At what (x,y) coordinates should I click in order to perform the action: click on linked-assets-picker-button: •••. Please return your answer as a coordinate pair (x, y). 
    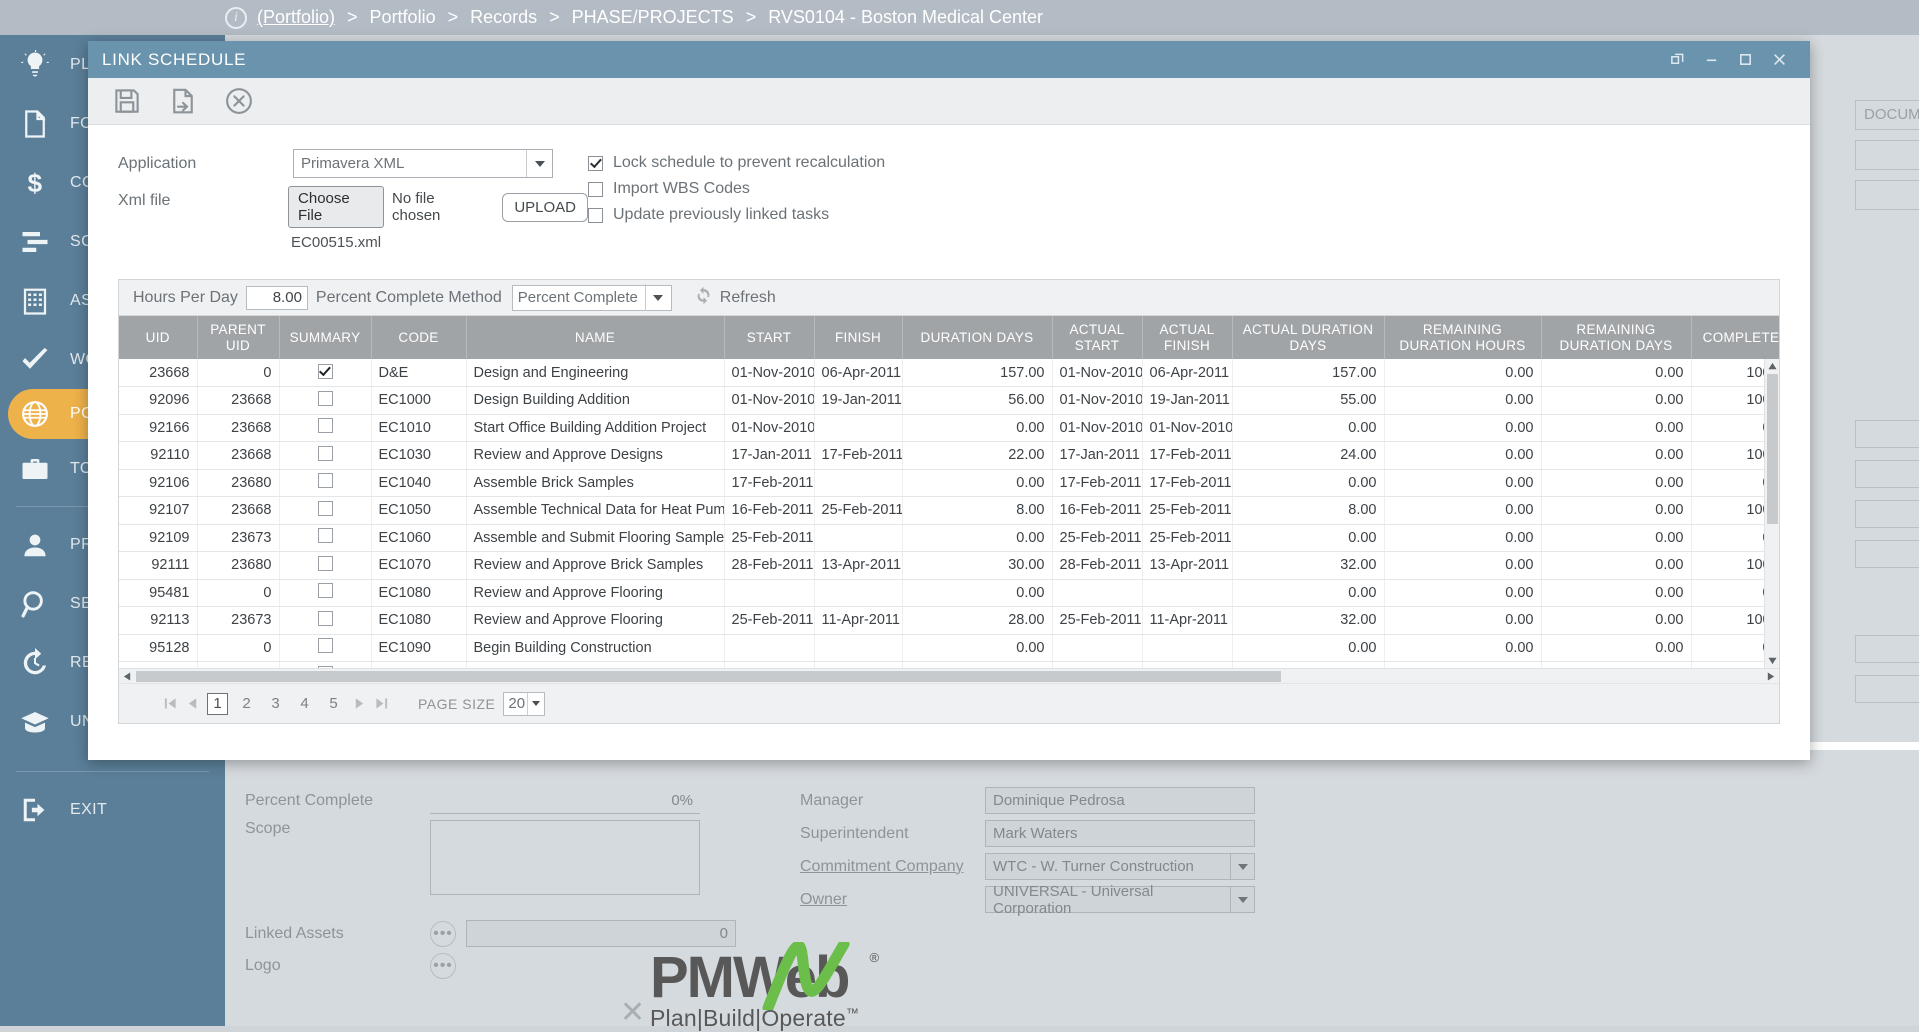
    Looking at the image, I should click on (443, 934).